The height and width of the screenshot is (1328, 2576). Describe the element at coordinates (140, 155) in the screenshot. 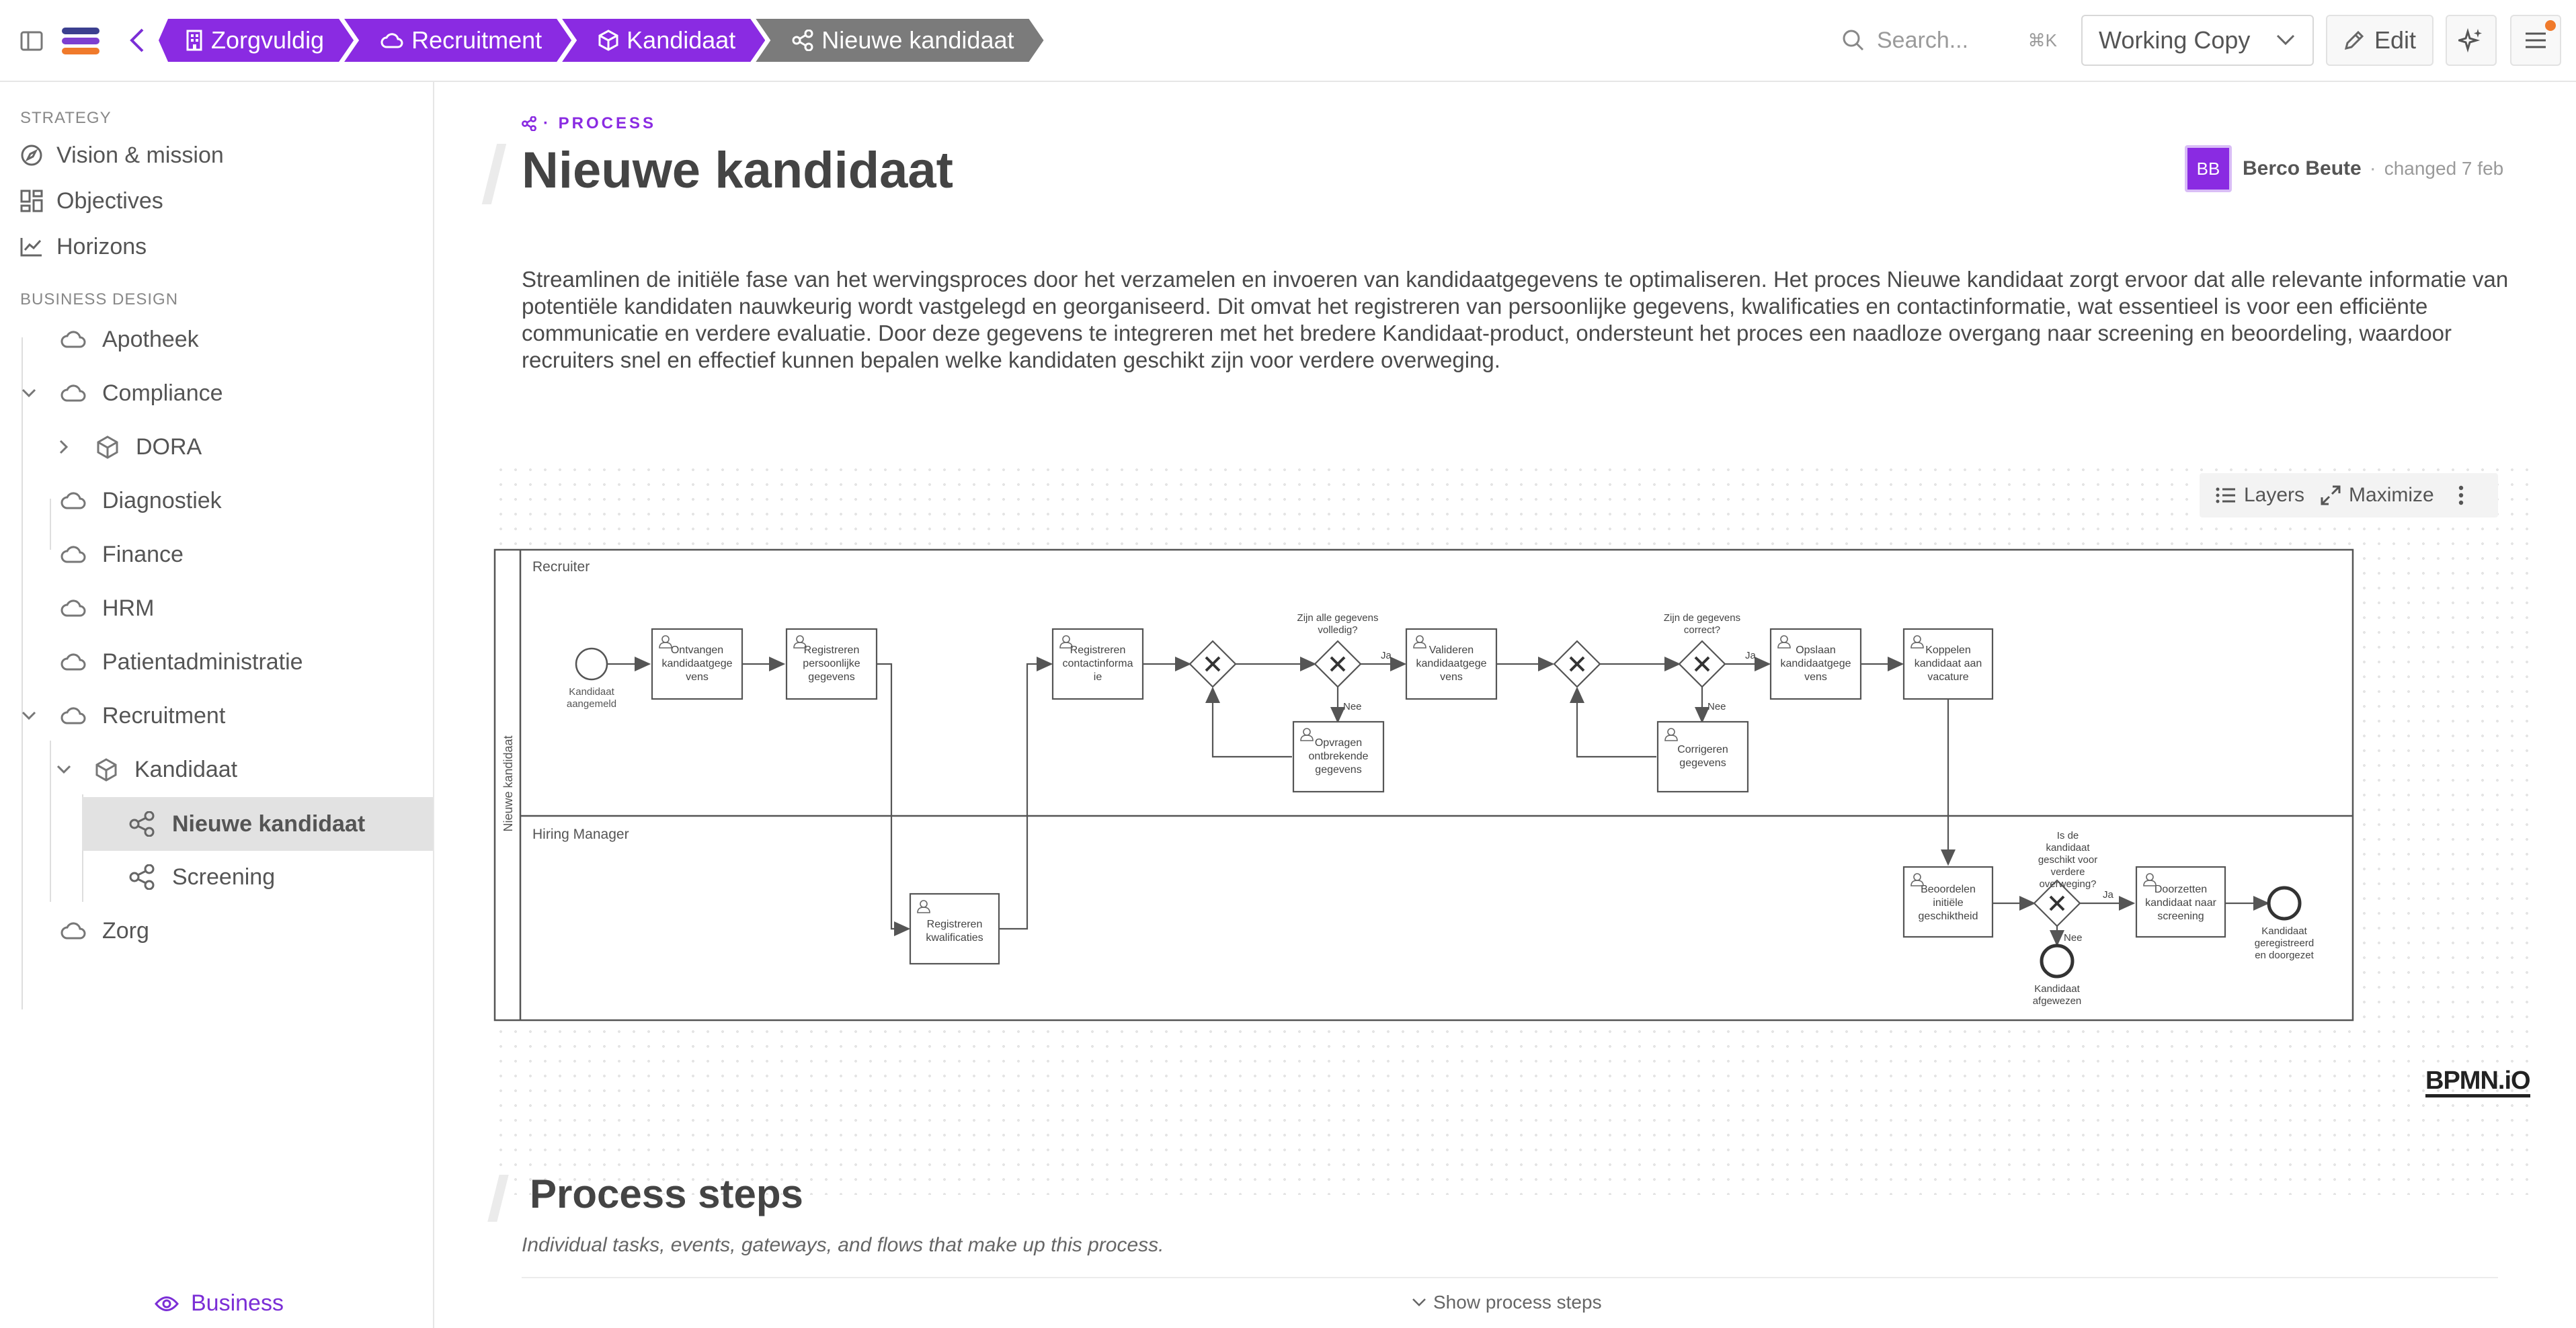

I see `sidebar-item-label: Vision & mission` at that location.